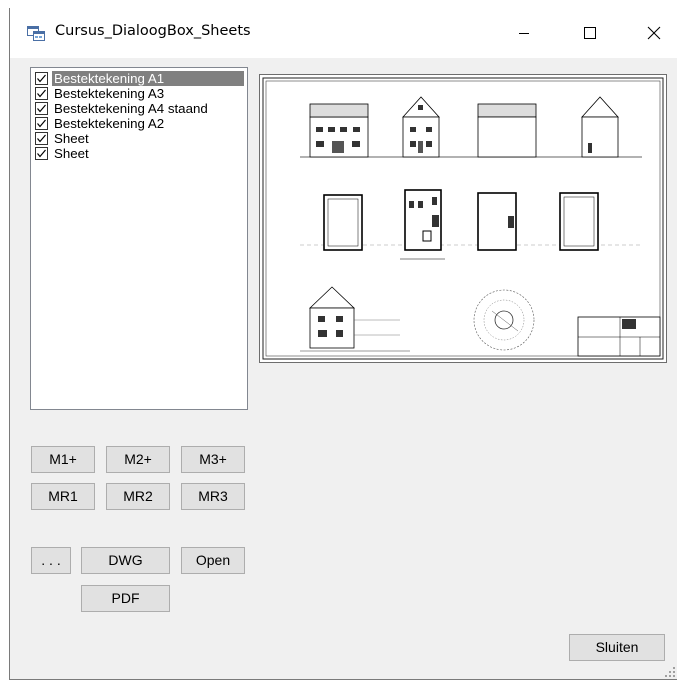  What do you see at coordinates (617, 647) in the screenshot?
I see `close-button: Sluiten` at bounding box center [617, 647].